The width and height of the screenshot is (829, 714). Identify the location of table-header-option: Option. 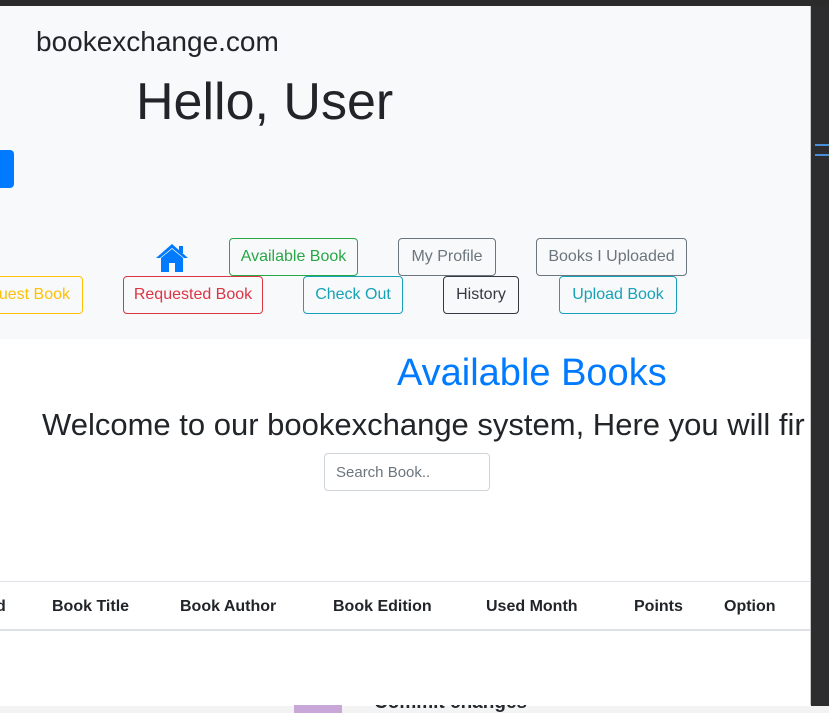
(750, 606).